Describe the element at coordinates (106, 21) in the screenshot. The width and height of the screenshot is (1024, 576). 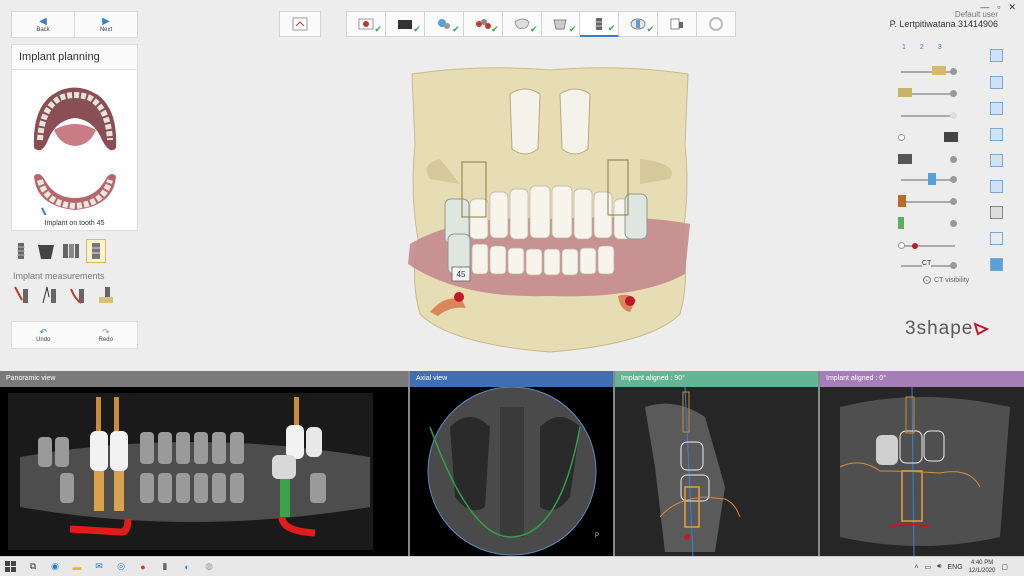
I see `arrow-right-icon: ▶` at that location.